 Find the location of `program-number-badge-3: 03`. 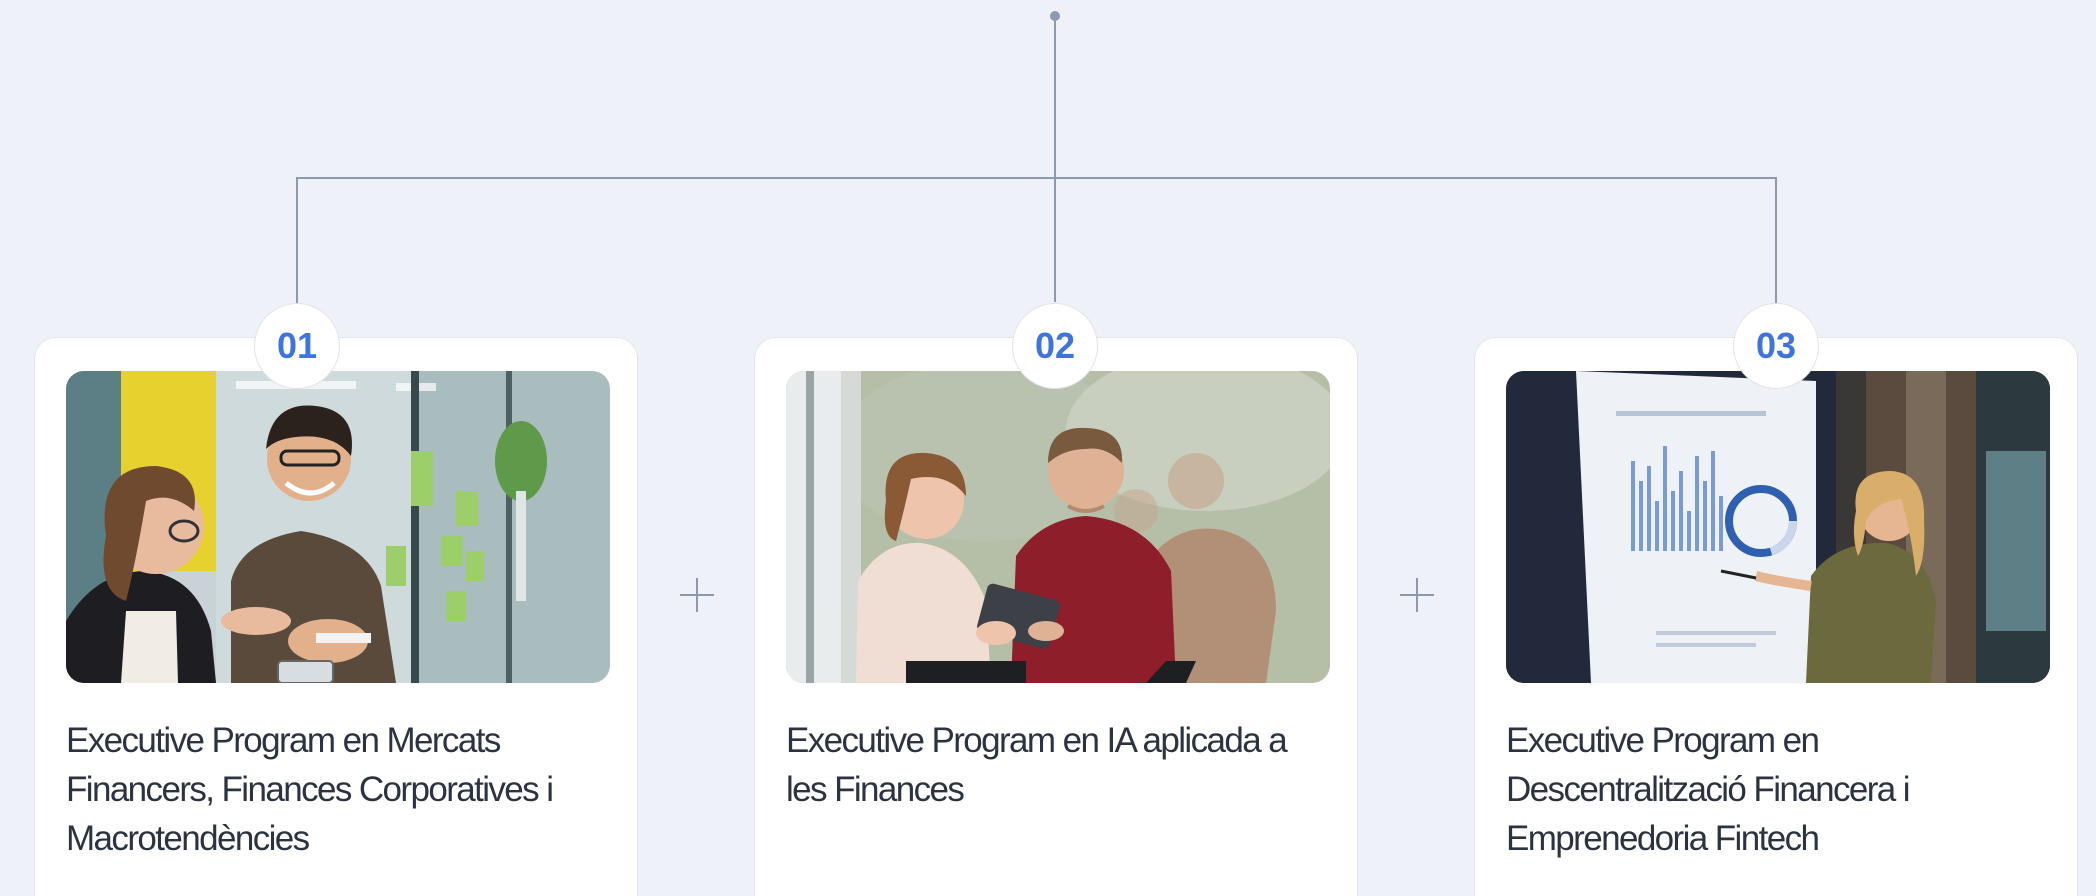

program-number-badge-3: 03 is located at coordinates (1776, 346).